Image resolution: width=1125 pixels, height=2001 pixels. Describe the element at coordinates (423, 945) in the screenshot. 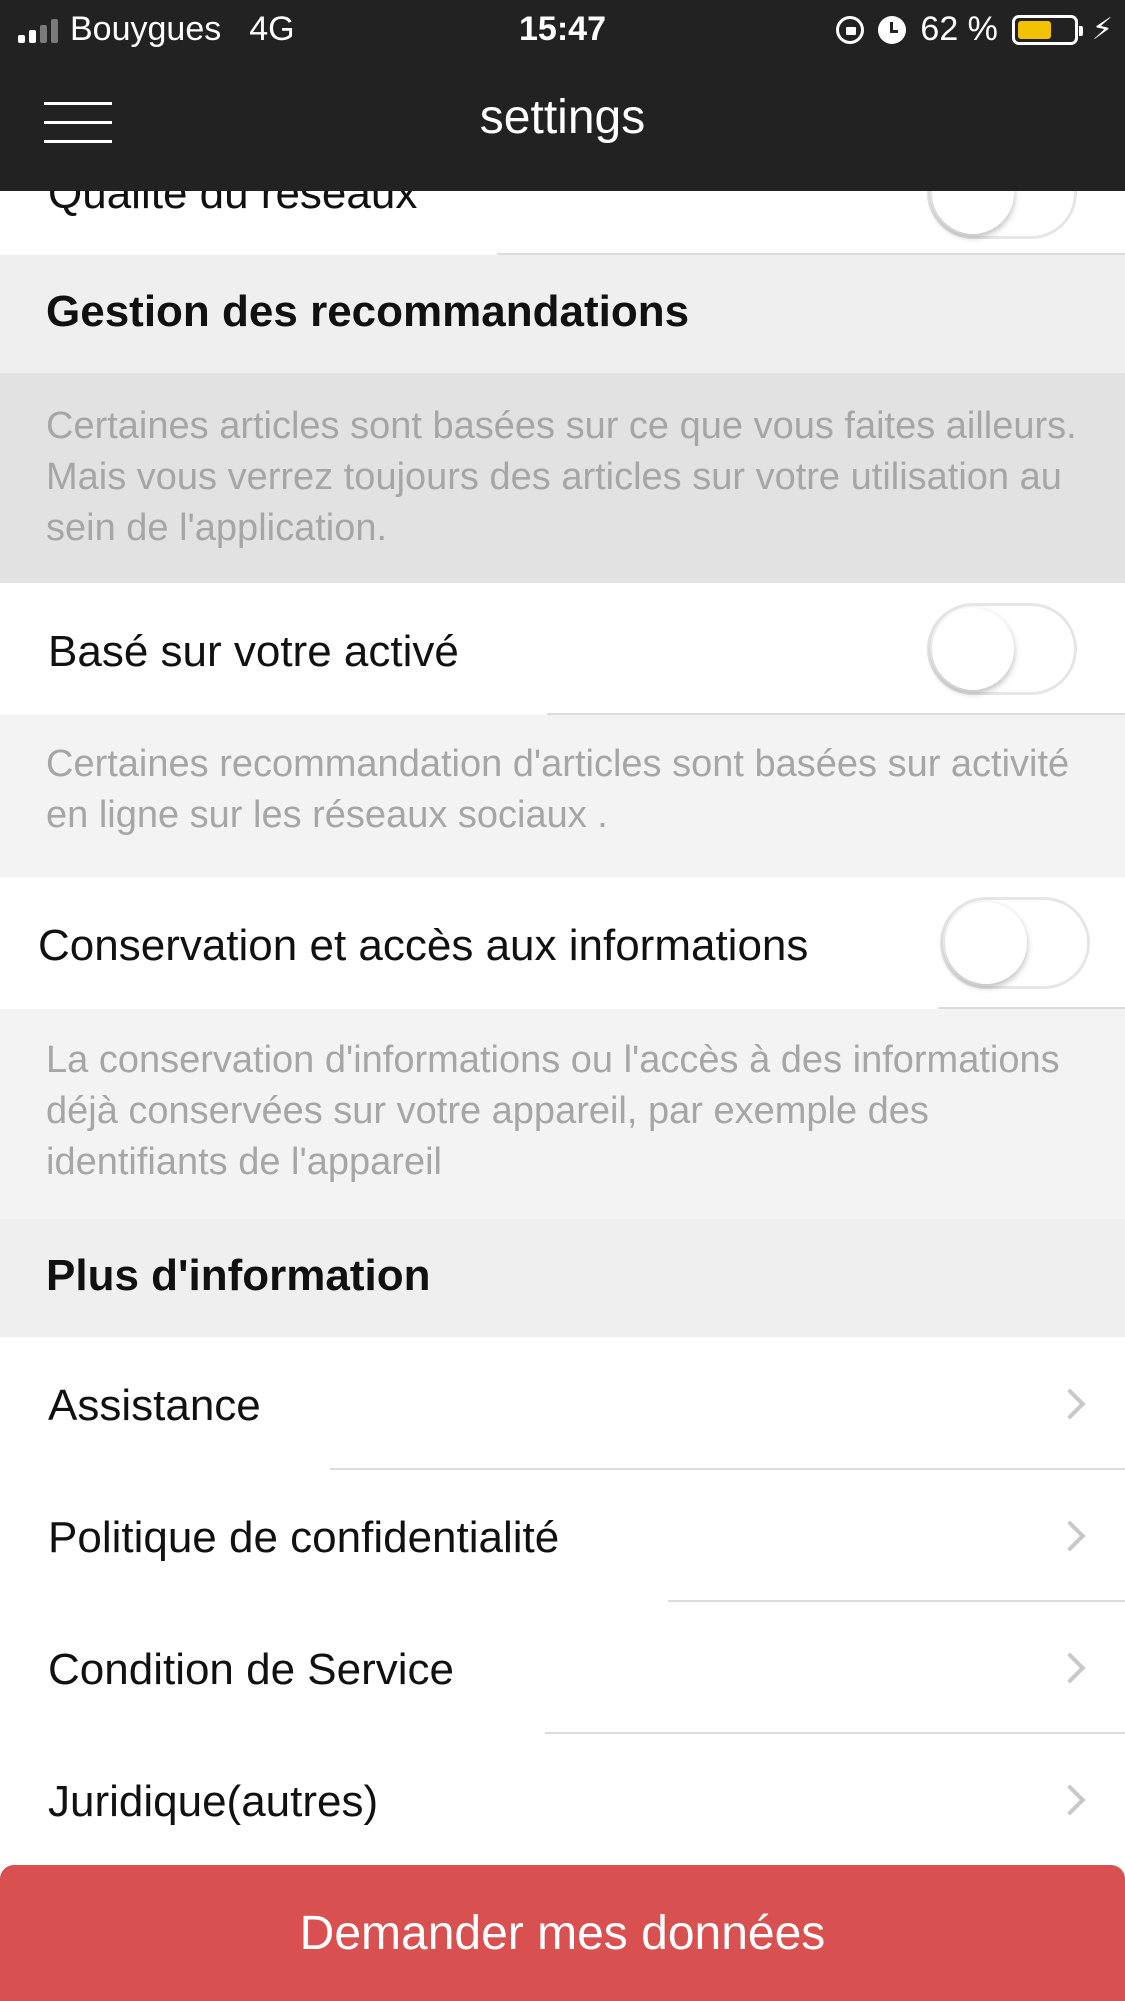

I see `storage-label: Conservation et accès aux informations` at that location.